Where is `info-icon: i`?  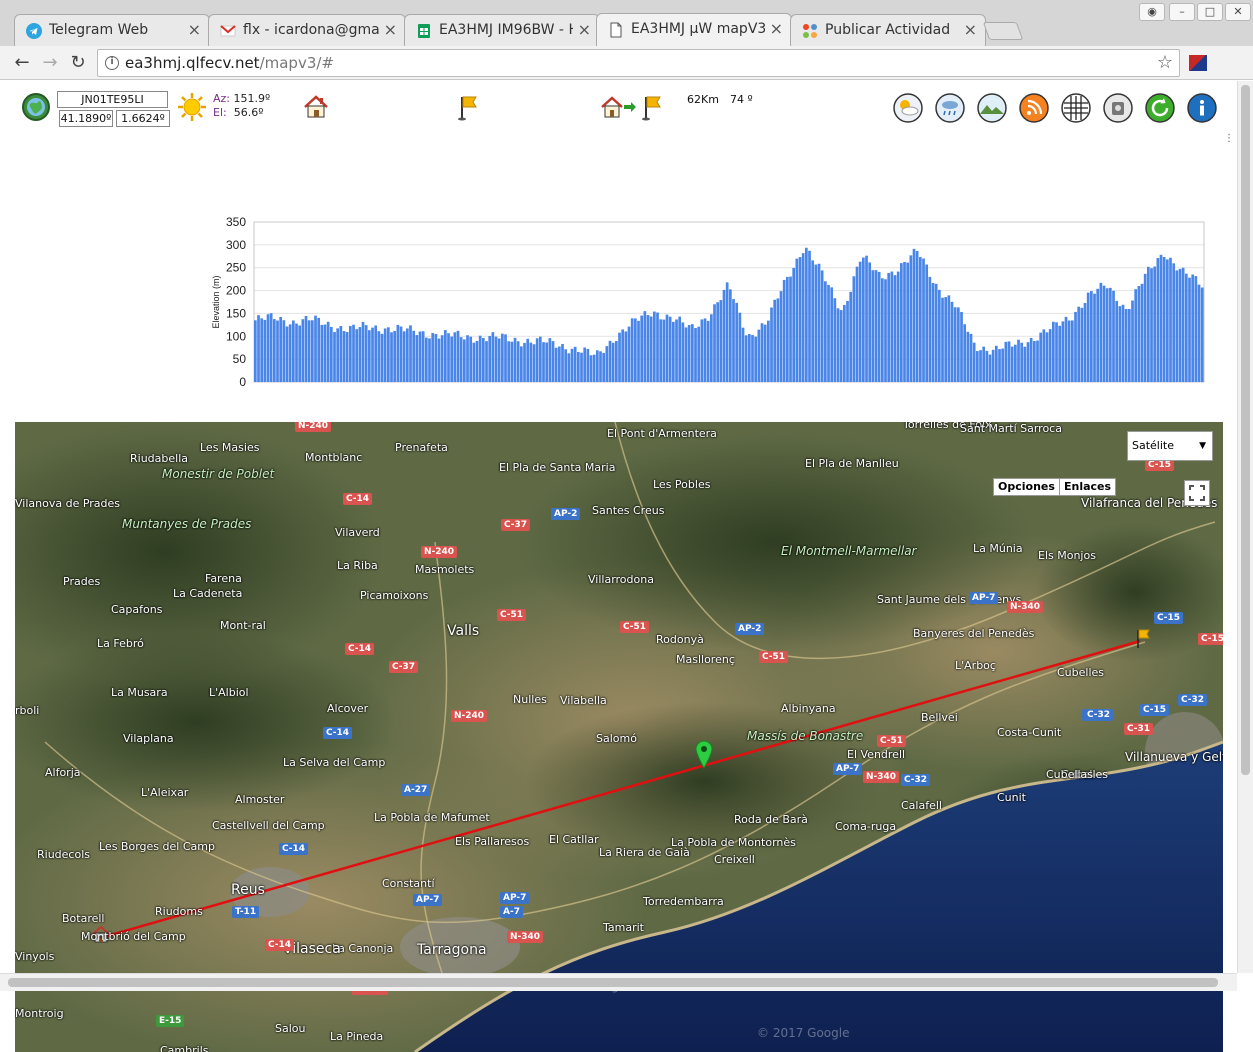 info-icon: i is located at coordinates (112, 63).